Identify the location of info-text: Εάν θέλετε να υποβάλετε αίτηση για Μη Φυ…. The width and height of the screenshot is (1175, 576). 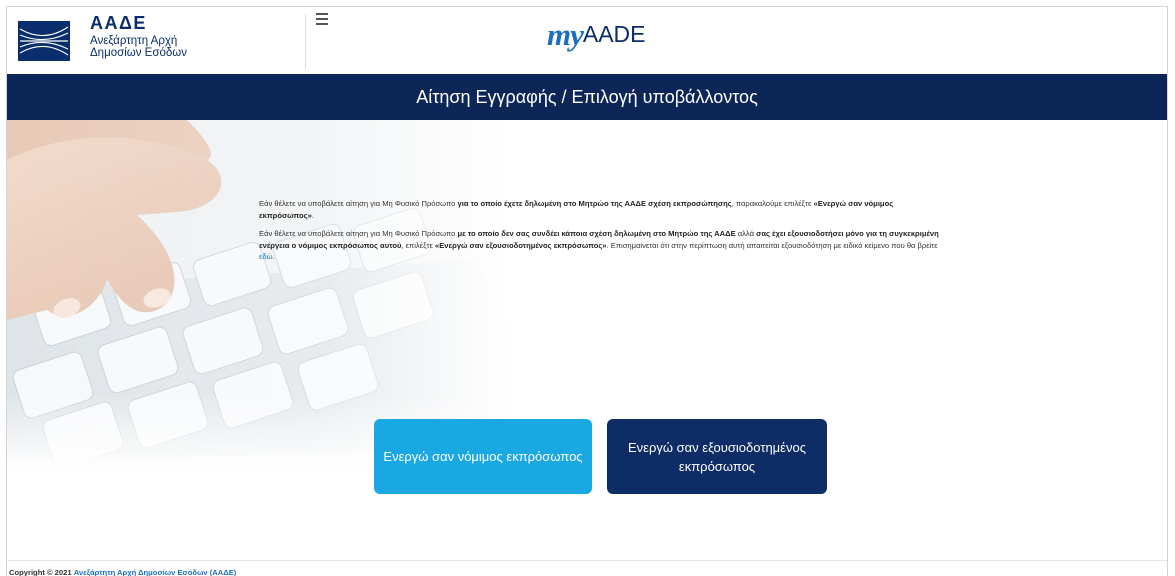
(604, 234).